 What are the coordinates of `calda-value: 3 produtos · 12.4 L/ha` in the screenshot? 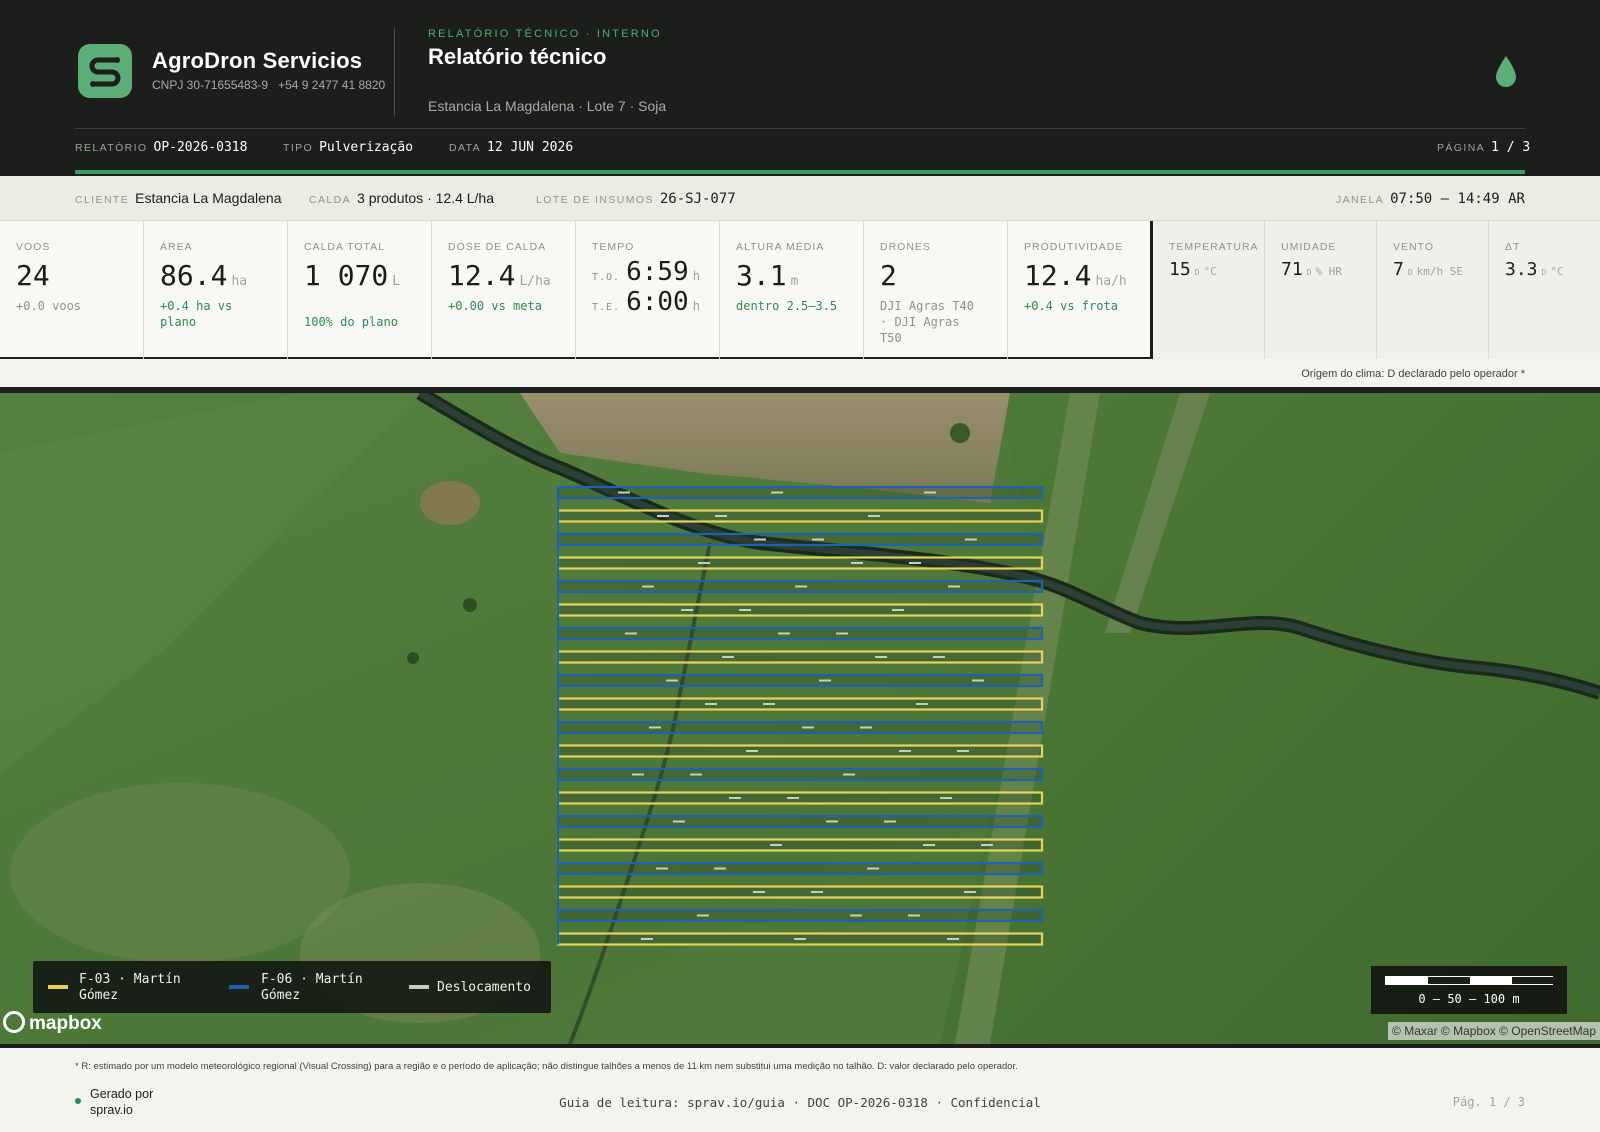 It's located at (426, 198).